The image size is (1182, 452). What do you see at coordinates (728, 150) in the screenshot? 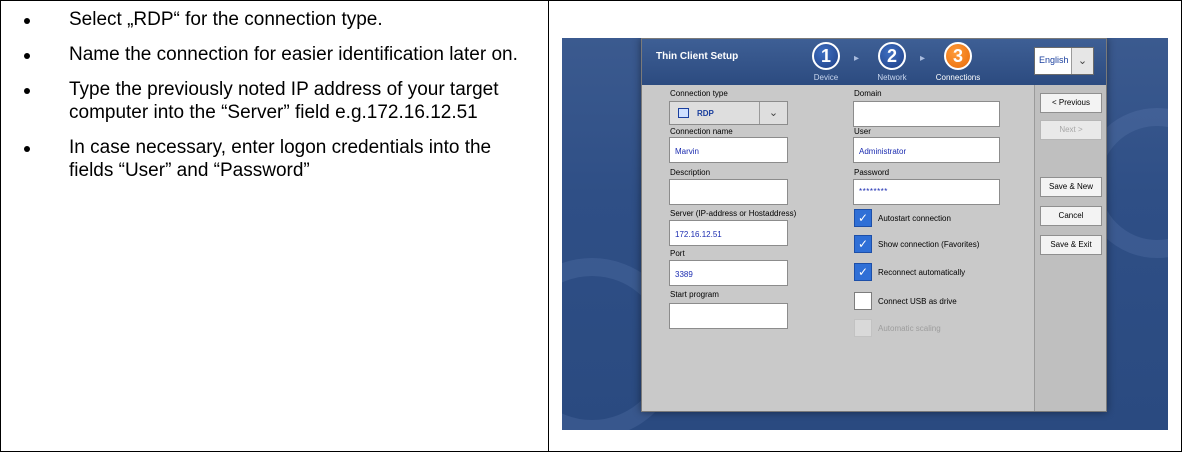
I see `connection-name-field: Marvin` at bounding box center [728, 150].